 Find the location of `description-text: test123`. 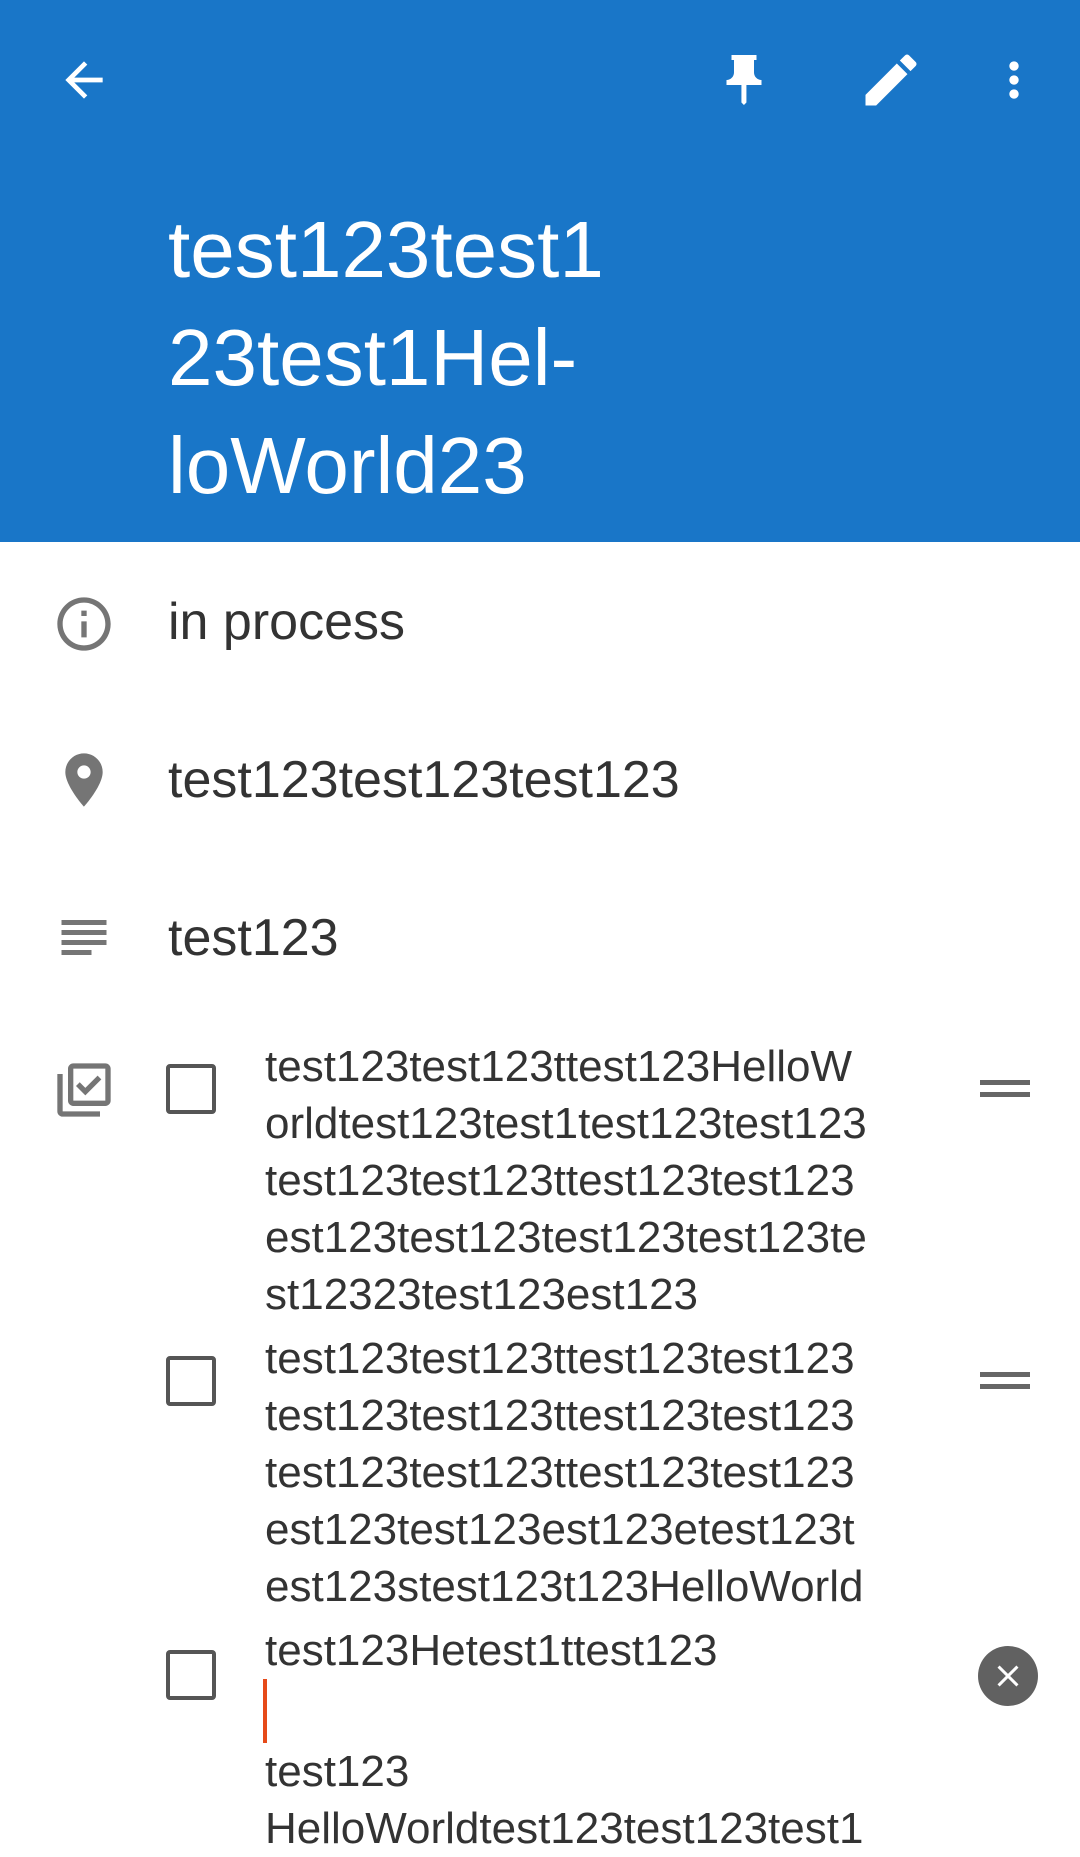

description-text: test123 is located at coordinates (253, 938).